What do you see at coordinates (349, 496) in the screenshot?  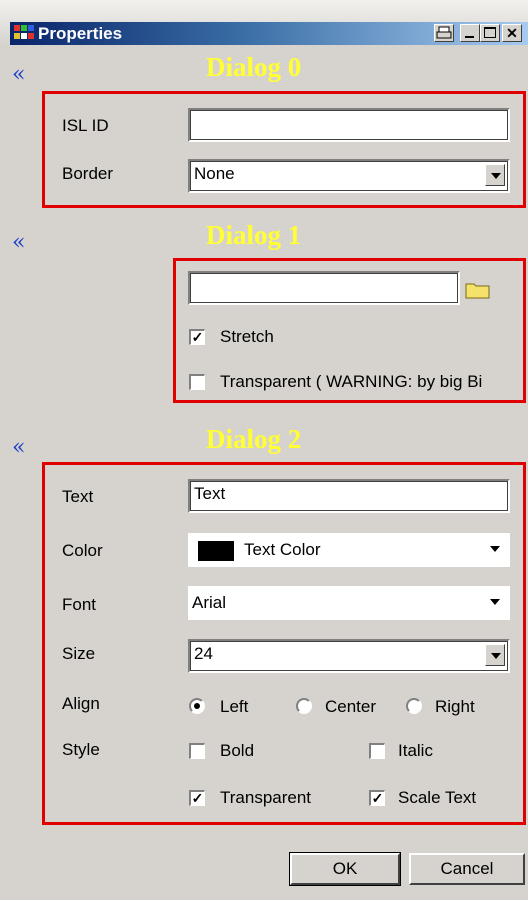 I see `text-input: Text` at bounding box center [349, 496].